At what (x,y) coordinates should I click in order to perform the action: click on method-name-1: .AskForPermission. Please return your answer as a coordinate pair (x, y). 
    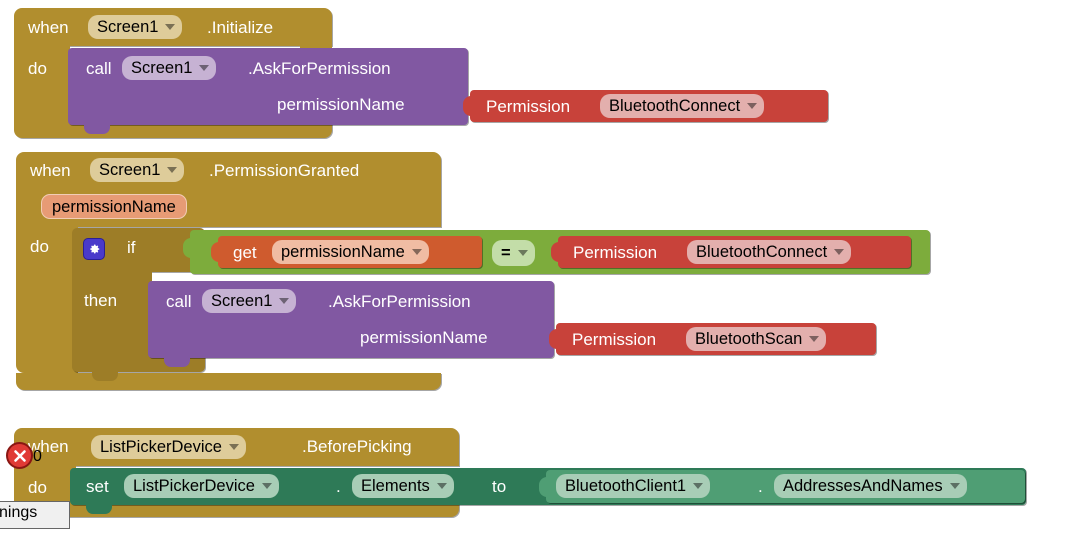
    Looking at the image, I should click on (319, 68).